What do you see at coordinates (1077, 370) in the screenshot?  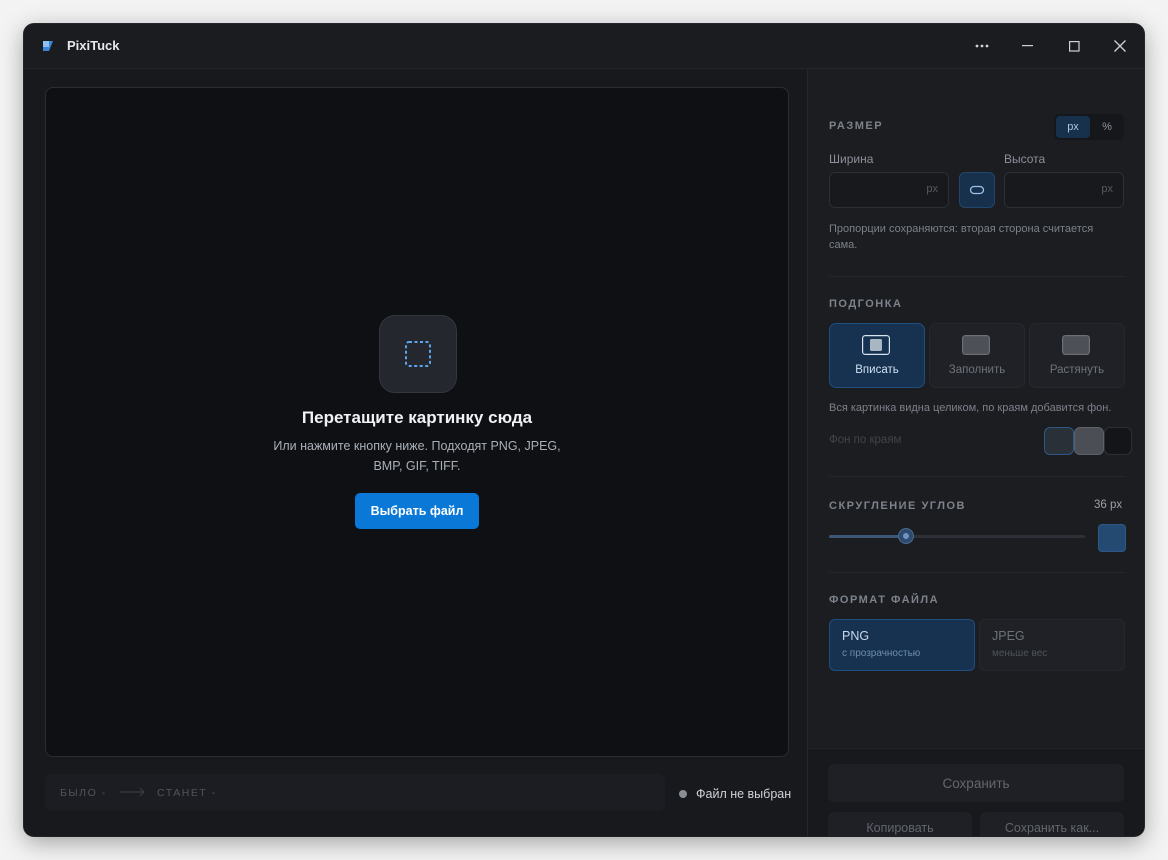 I see `fit-option-label: Растянуть` at bounding box center [1077, 370].